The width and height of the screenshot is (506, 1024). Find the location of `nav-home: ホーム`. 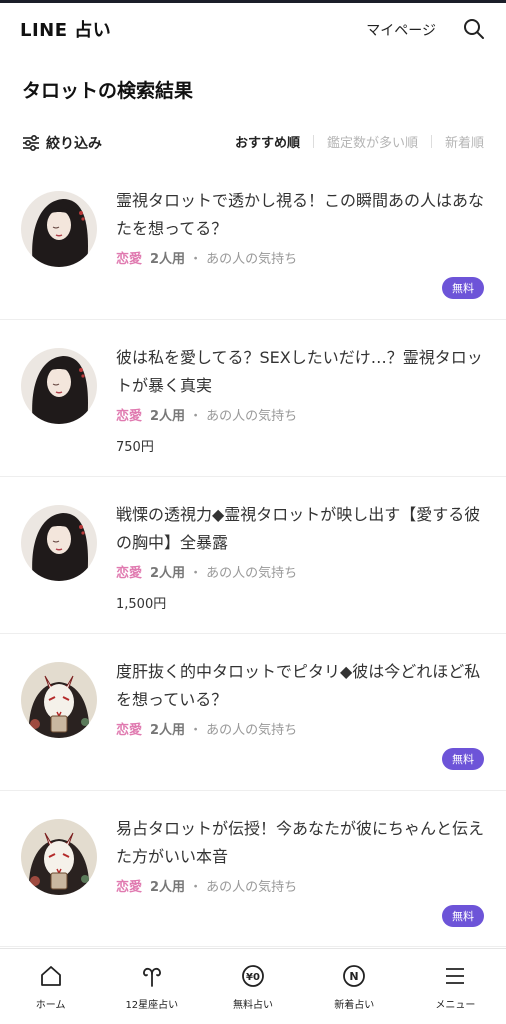

nav-home: ホーム is located at coordinates (50, 986).